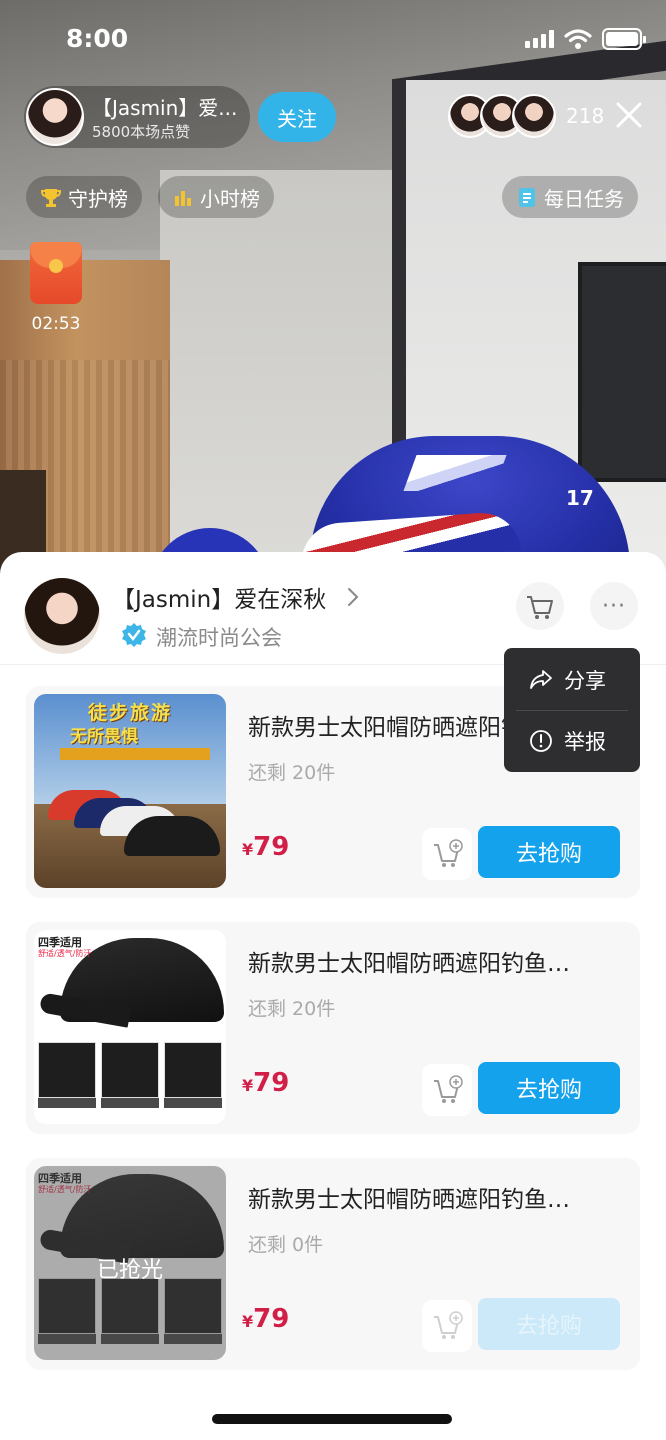  Describe the element at coordinates (130, 791) in the screenshot. I see `product-image: 徒步旅游 无所畏惧` at that location.